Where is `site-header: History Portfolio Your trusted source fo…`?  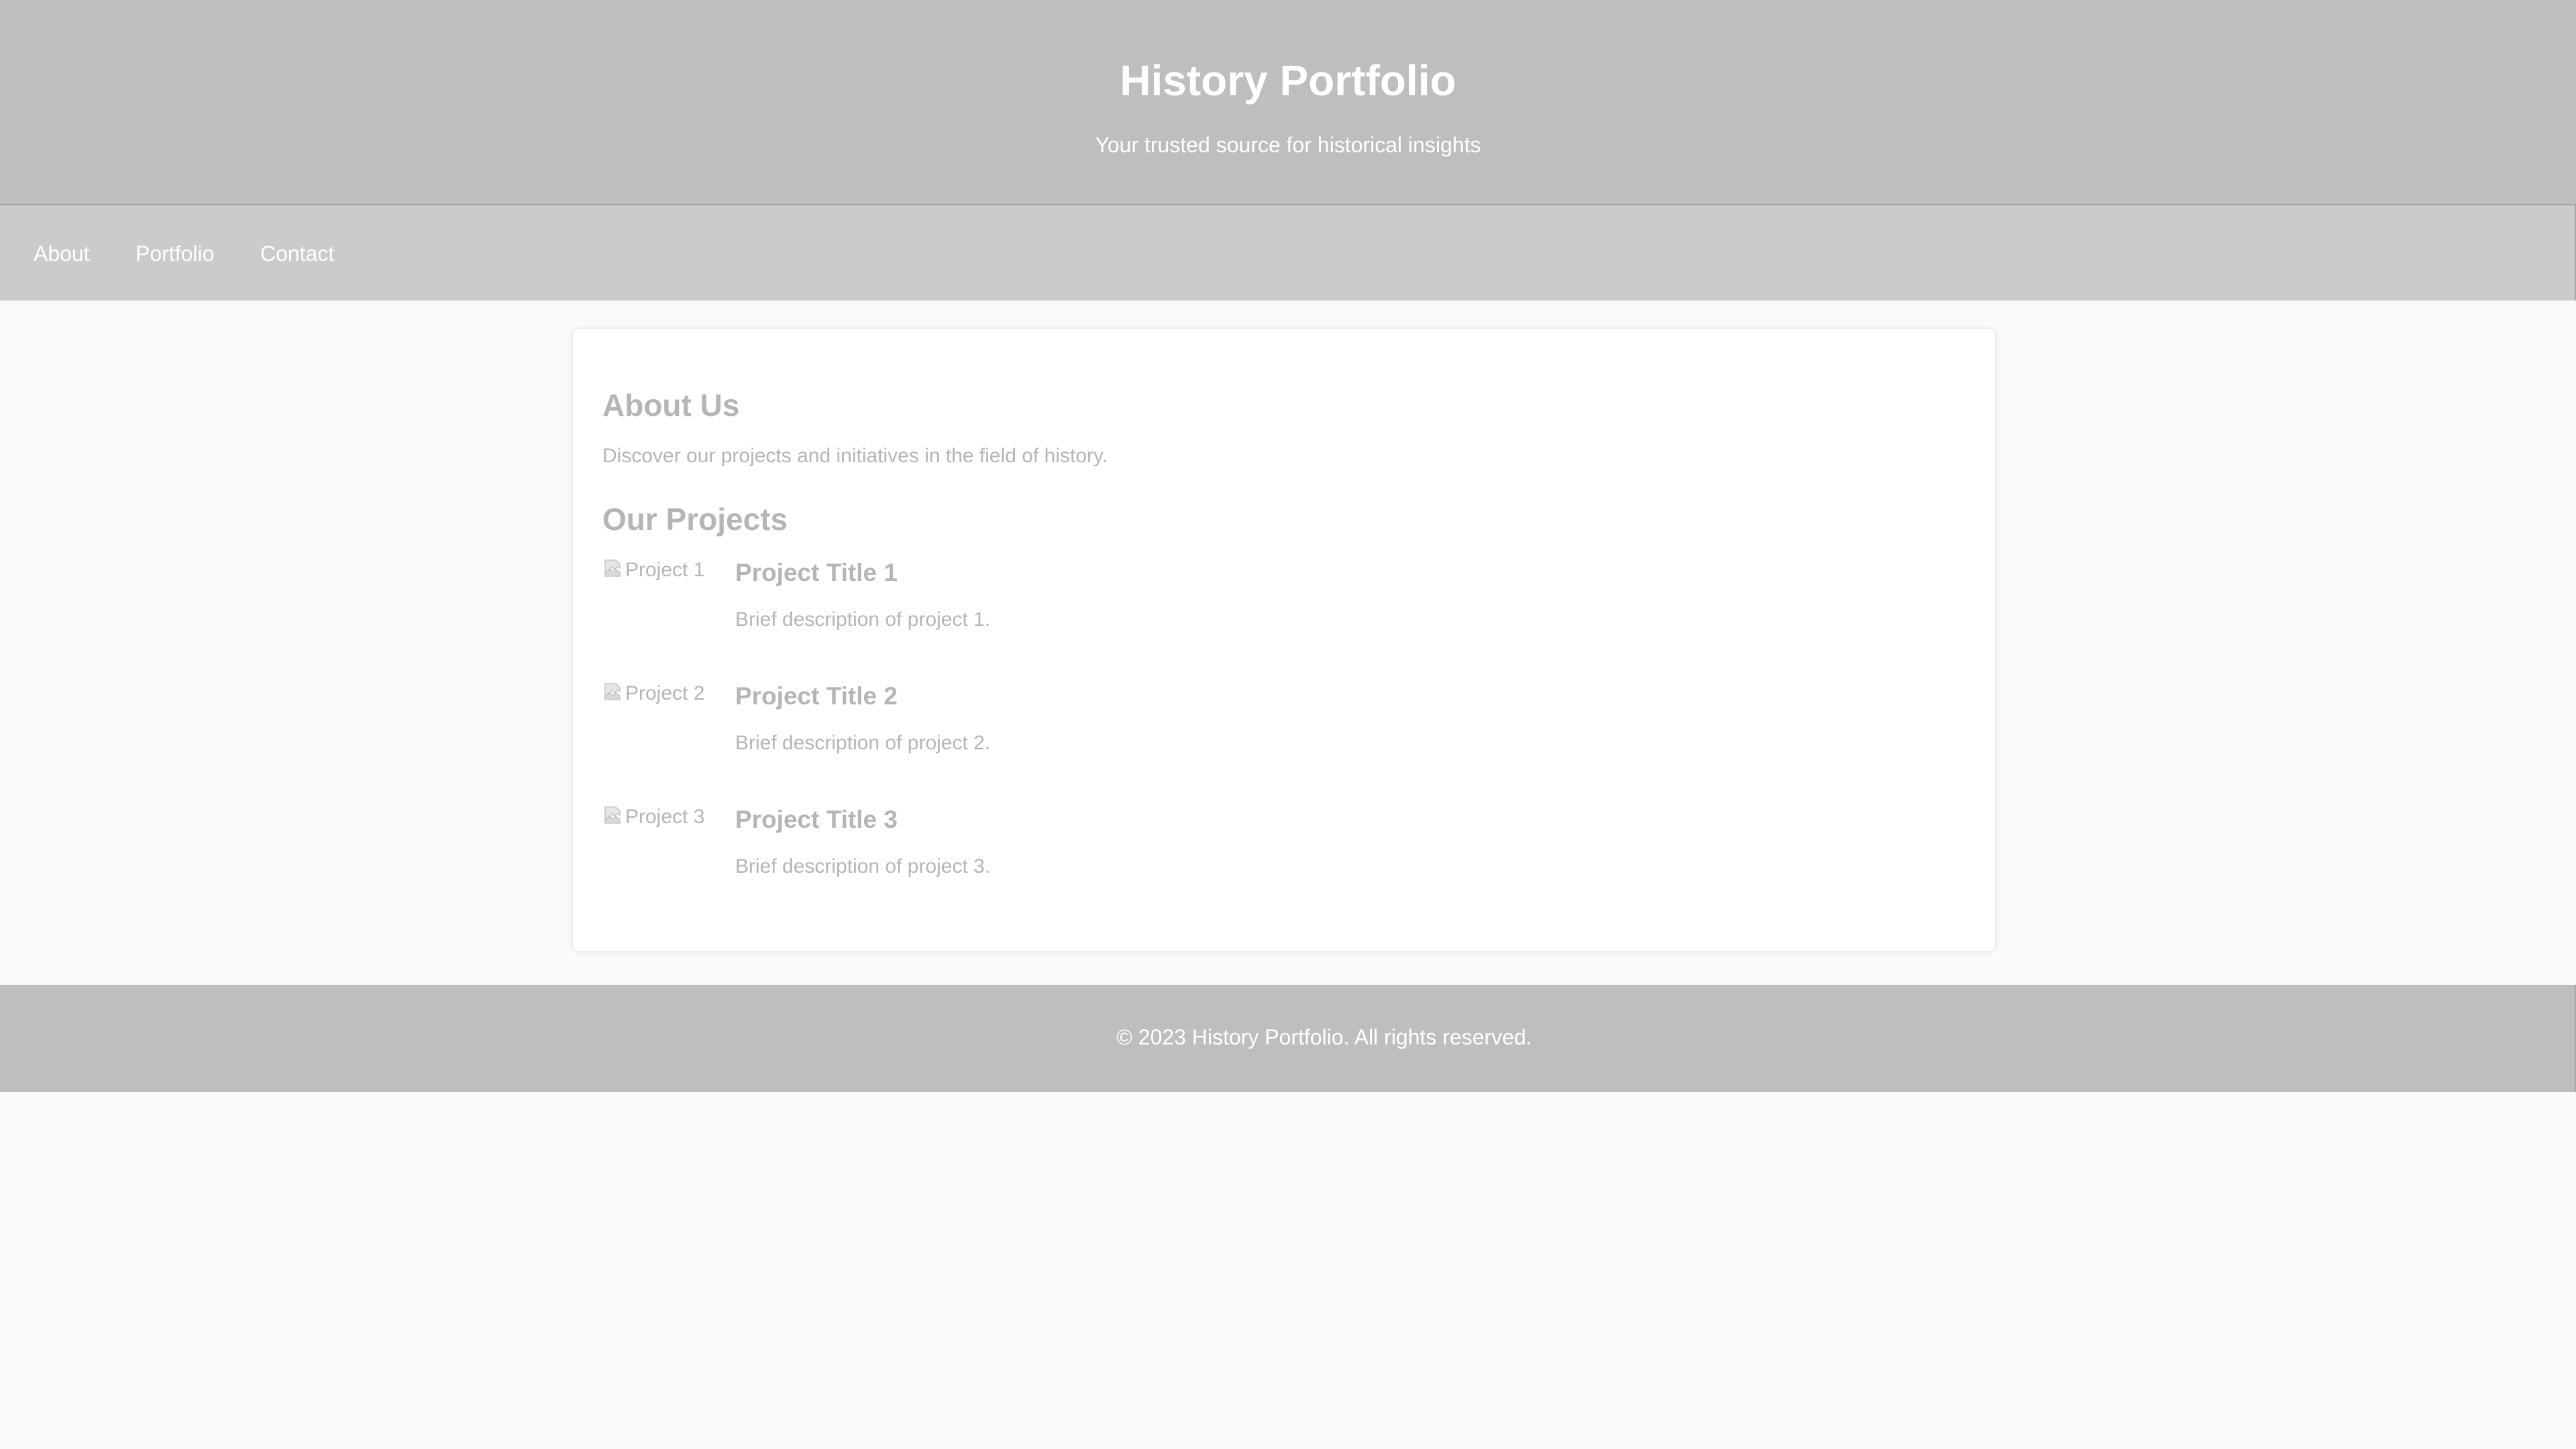 site-header: History Portfolio Your trusted source fo… is located at coordinates (1288, 102).